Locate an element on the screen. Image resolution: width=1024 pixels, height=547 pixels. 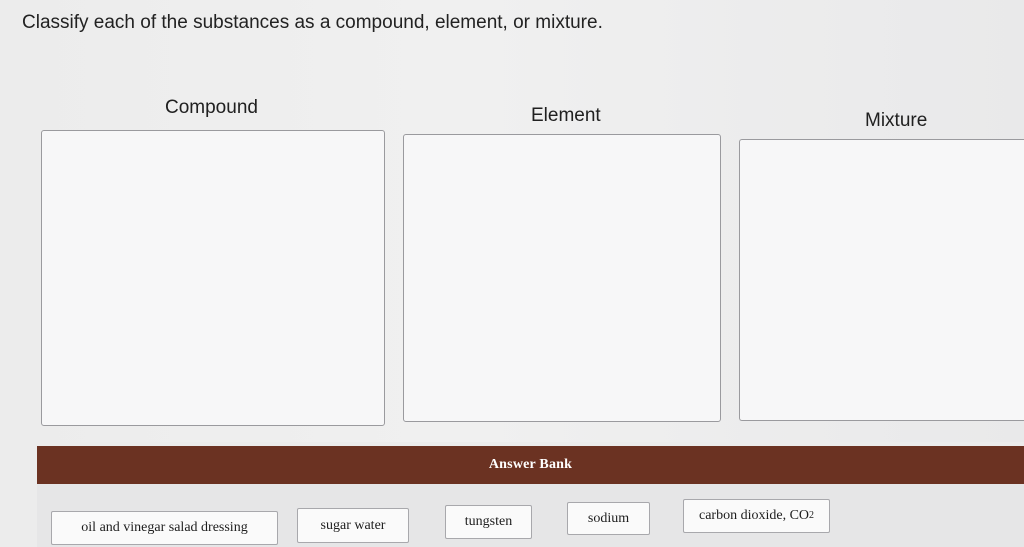
answer-chip-label: sodium is located at coordinates (608, 518).